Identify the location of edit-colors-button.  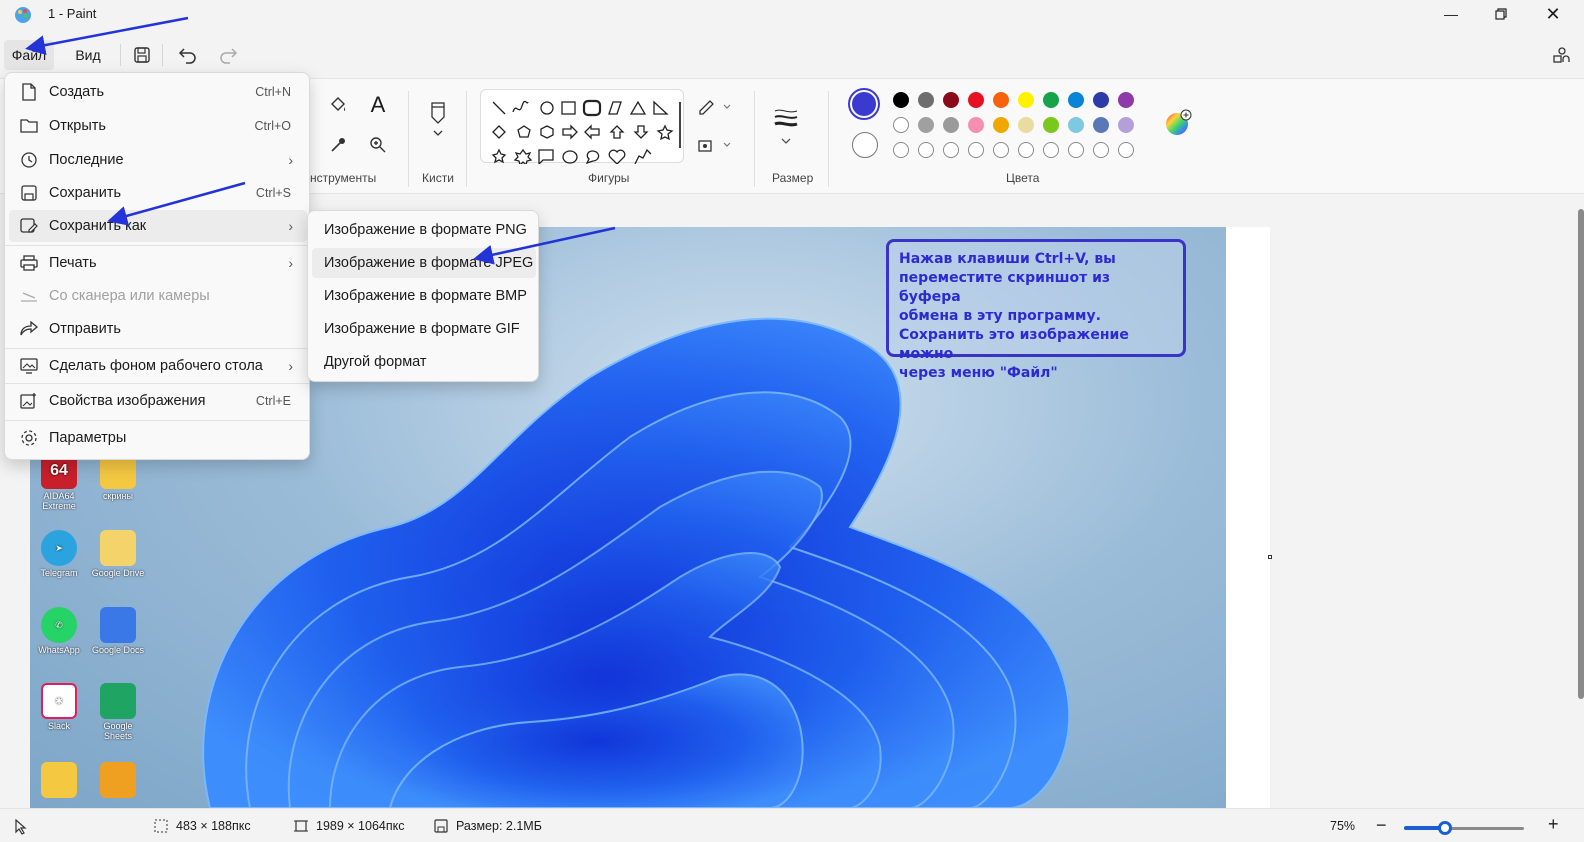
(1178, 123).